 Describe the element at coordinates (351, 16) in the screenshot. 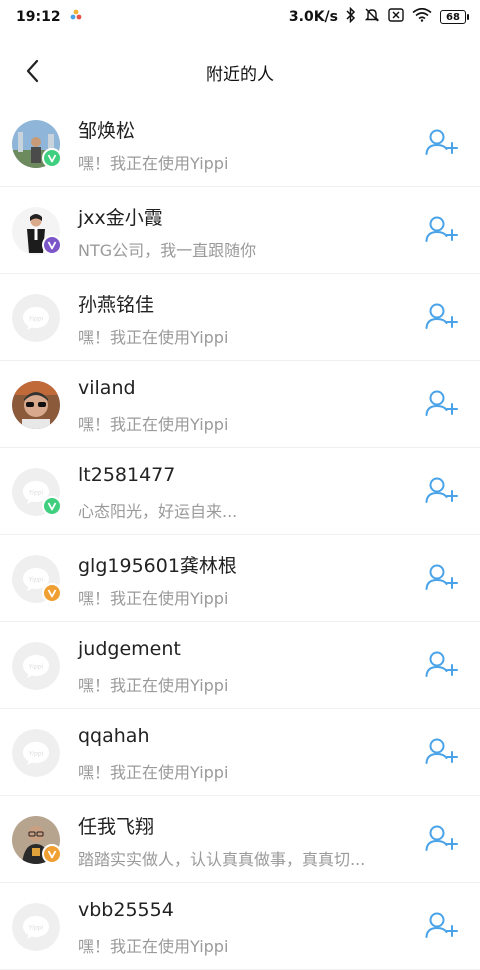

I see `bluetooth-icon` at that location.